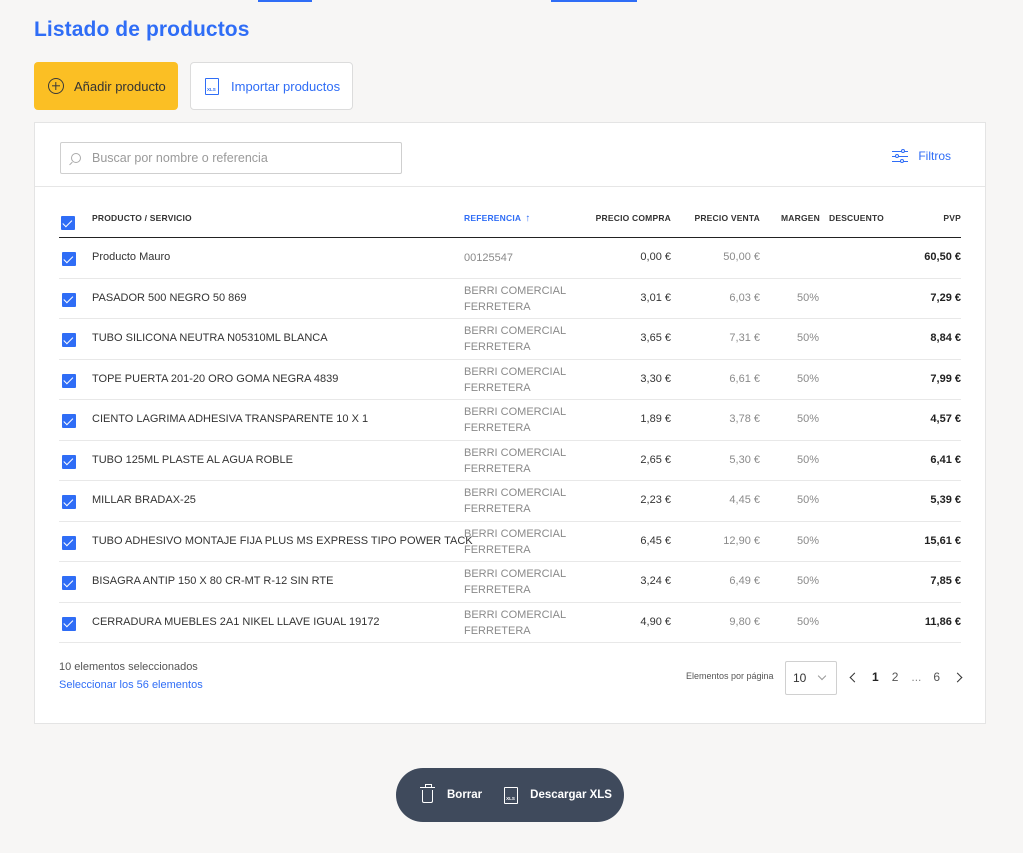 This screenshot has width=1023, height=853. What do you see at coordinates (945, 378) in the screenshot?
I see `pvp-price: 7,99 €` at bounding box center [945, 378].